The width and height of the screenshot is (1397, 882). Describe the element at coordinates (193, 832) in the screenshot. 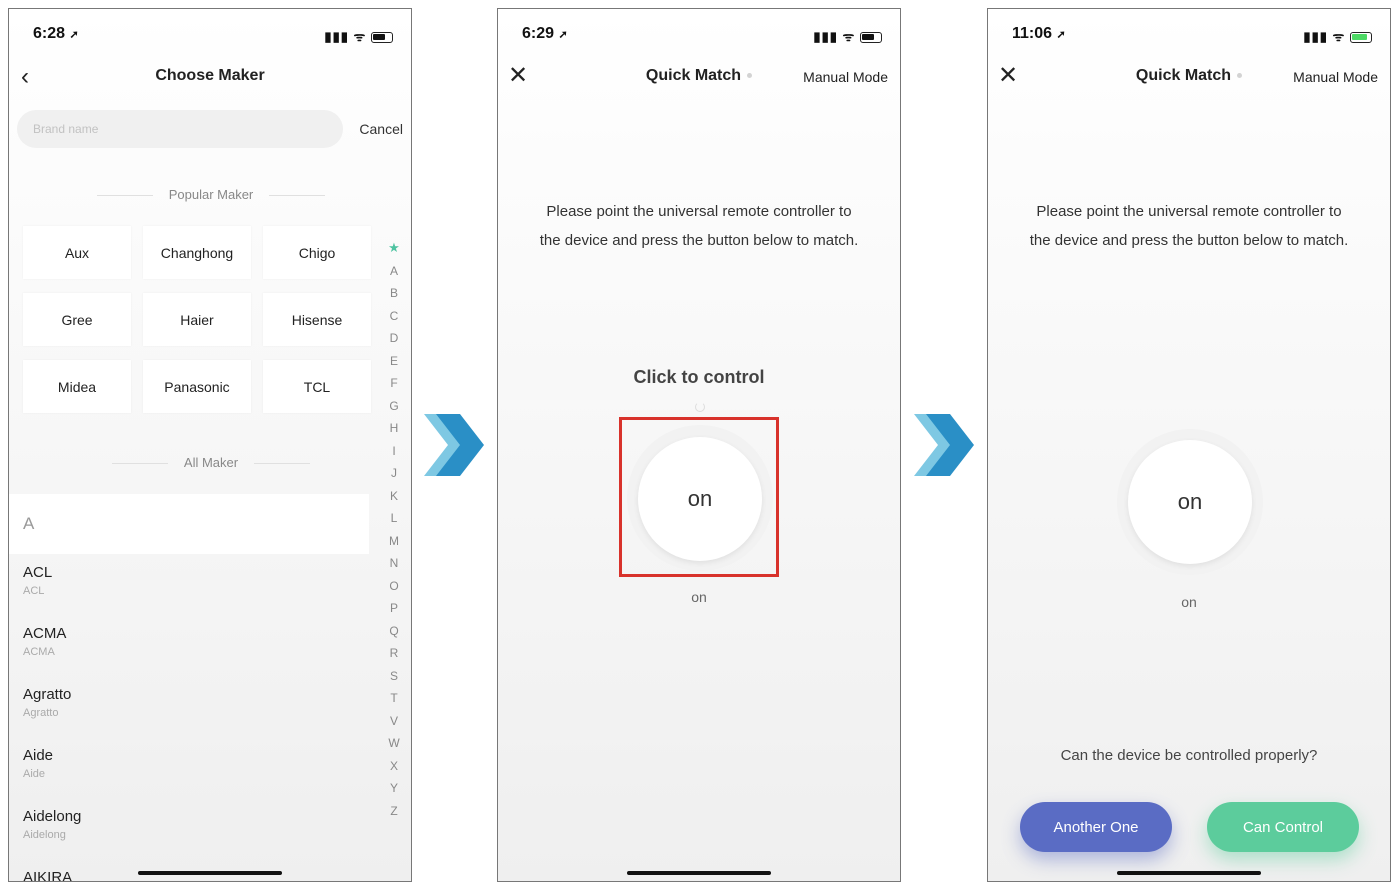

I see `list-item: Aidelong Aidelong` at that location.